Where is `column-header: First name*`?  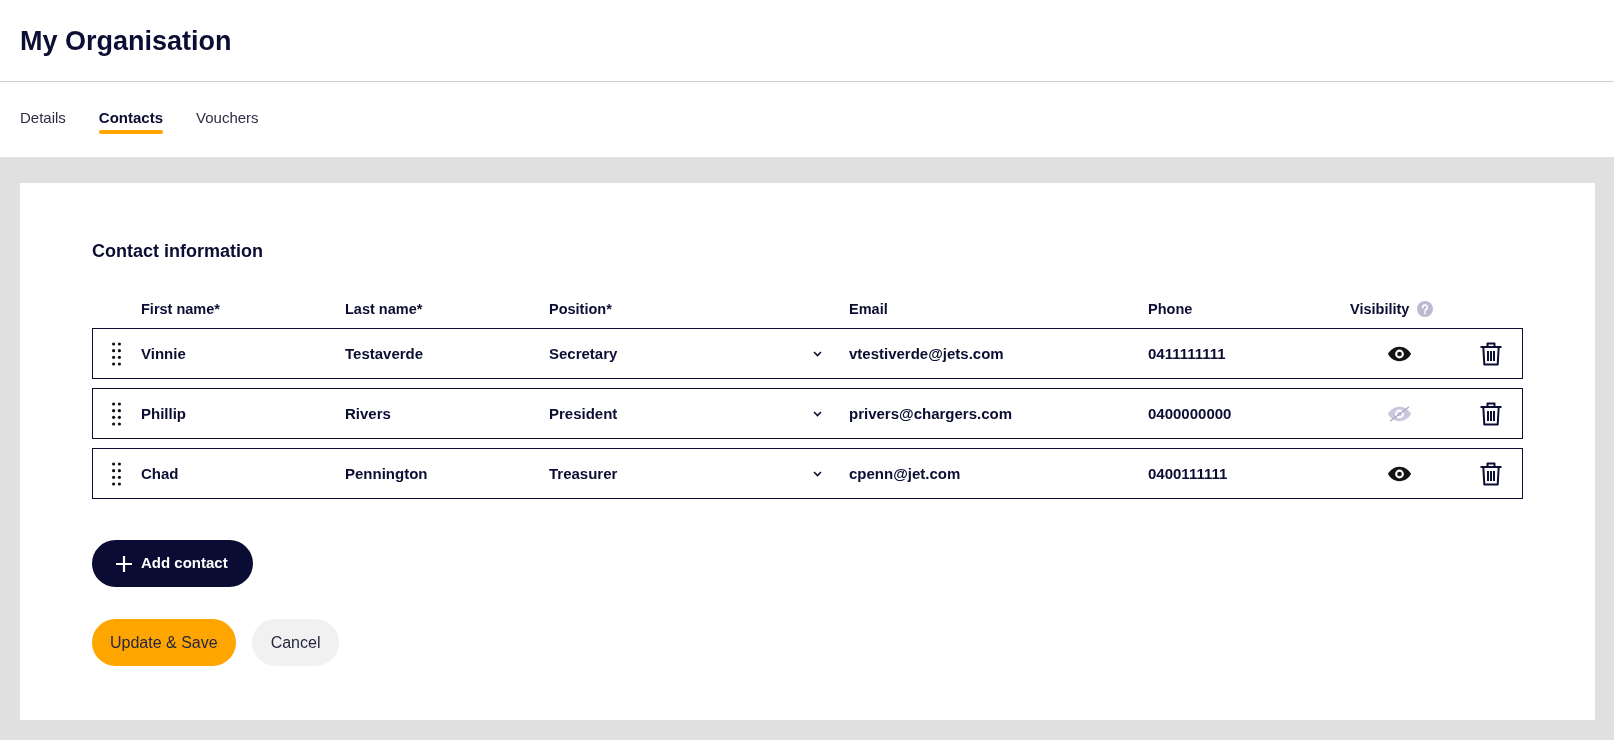 column-header: First name* is located at coordinates (180, 309).